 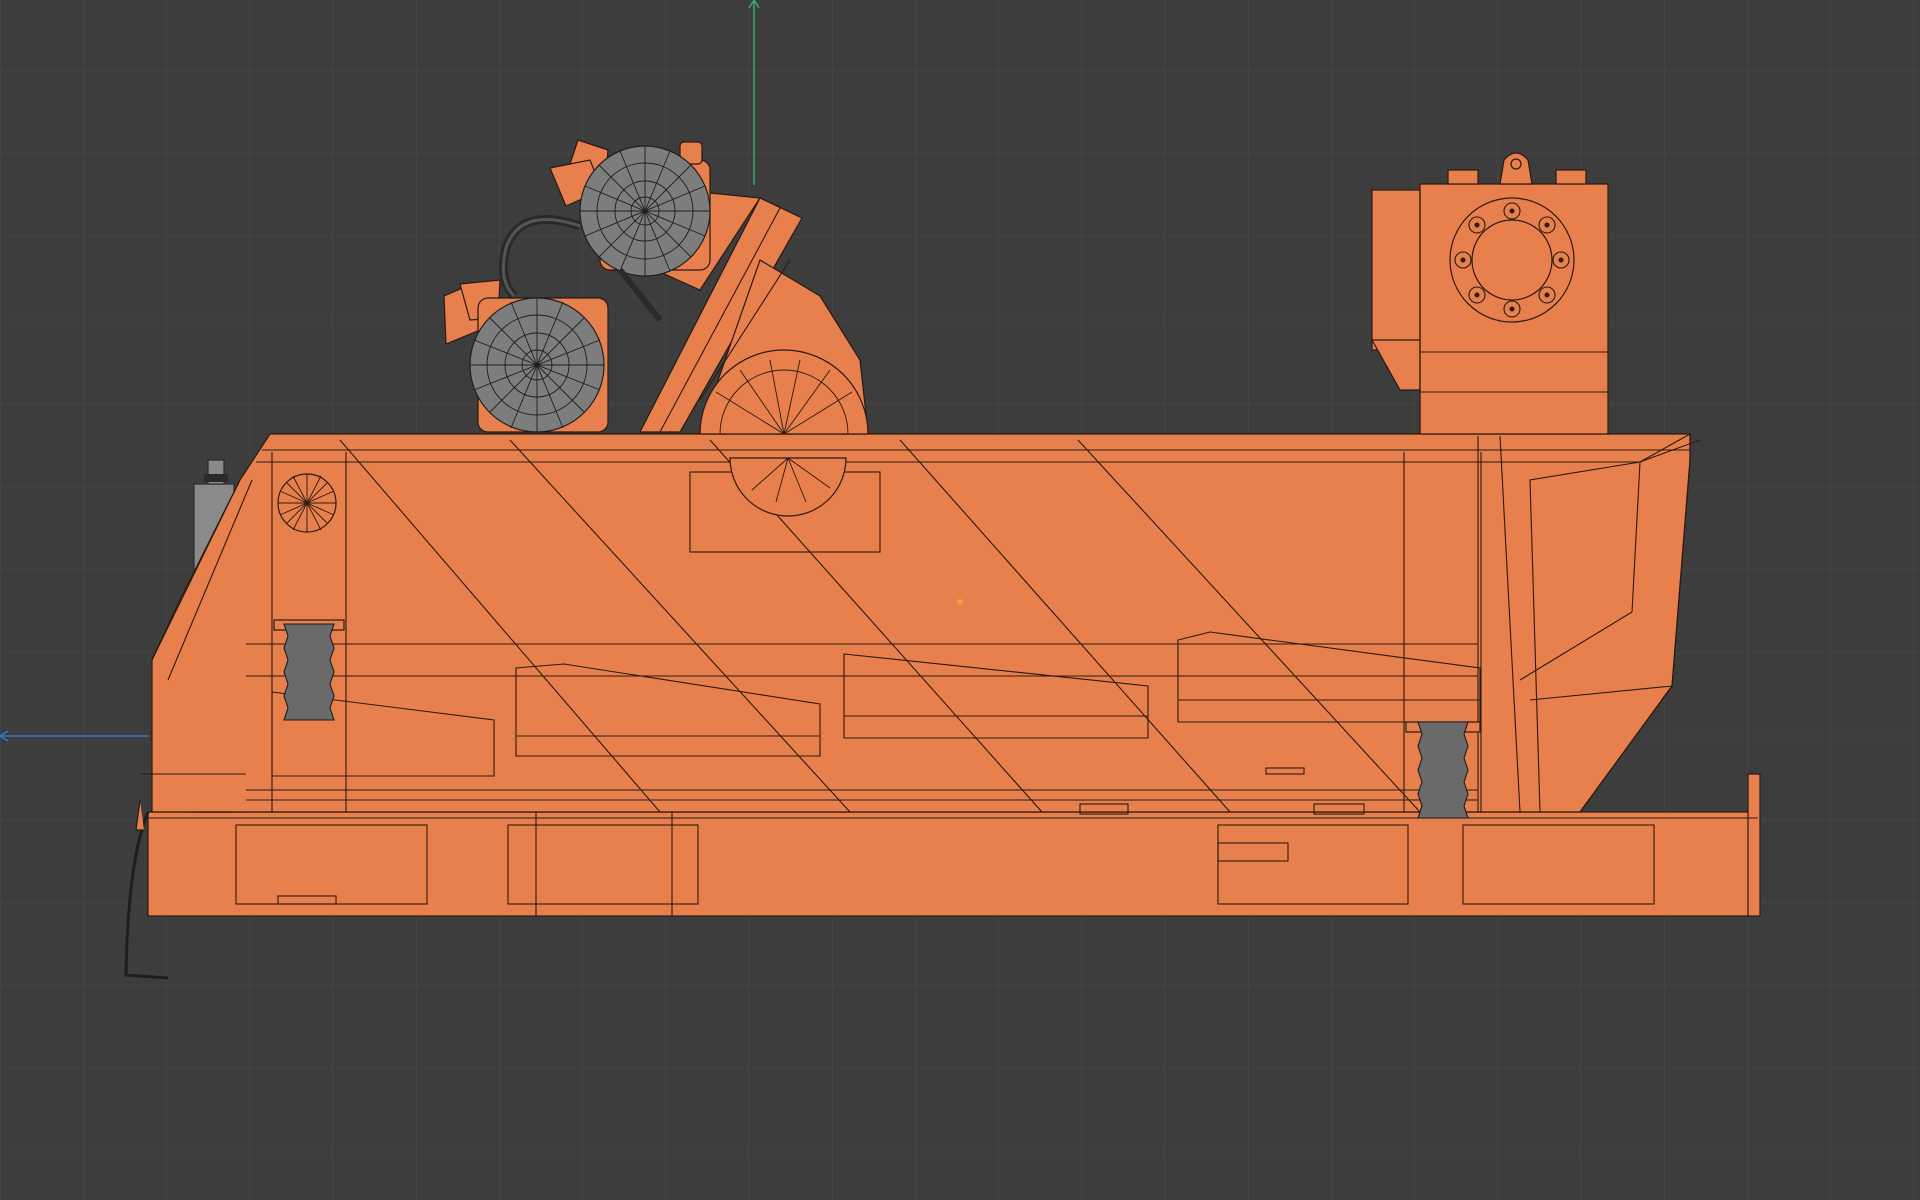 I want to click on origin-dot-icon, so click(x=960, y=602).